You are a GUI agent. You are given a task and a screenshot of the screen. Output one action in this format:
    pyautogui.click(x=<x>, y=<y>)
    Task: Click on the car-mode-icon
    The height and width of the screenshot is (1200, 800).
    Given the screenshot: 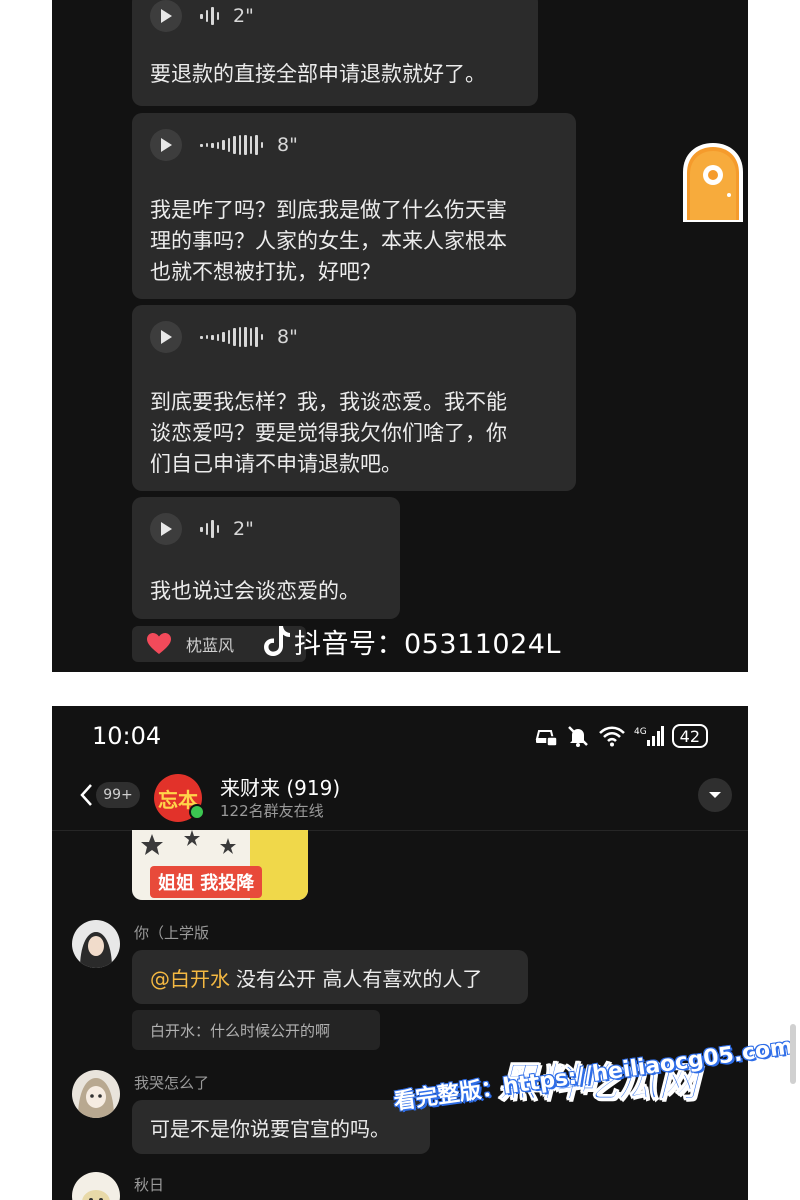 What is the action you would take?
    pyautogui.click(x=546, y=738)
    